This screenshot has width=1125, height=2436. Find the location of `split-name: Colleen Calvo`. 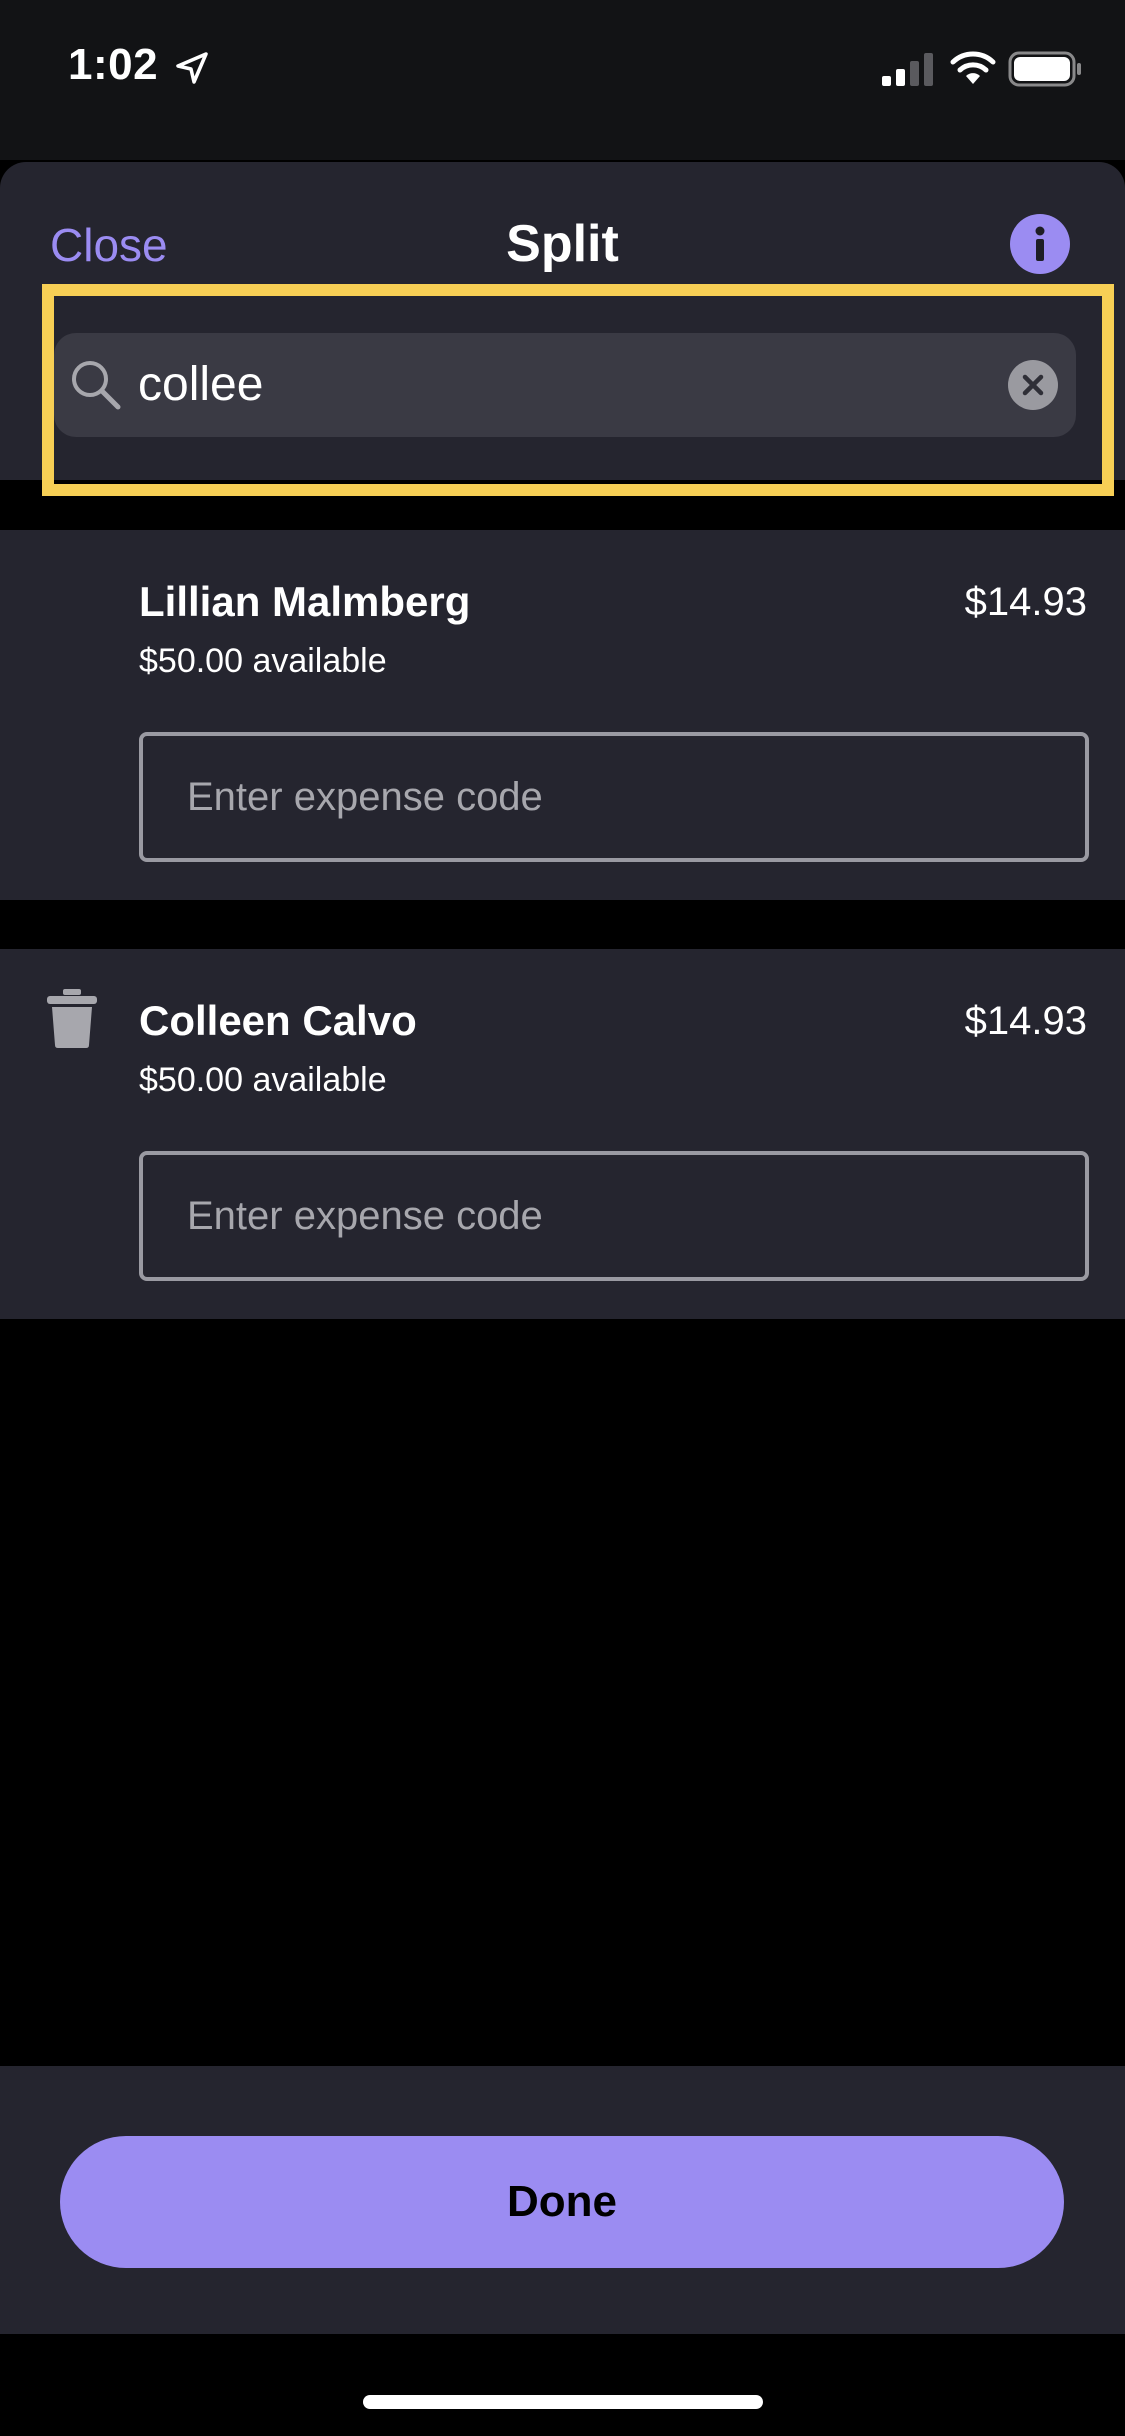

split-name: Colleen Calvo is located at coordinates (278, 1020).